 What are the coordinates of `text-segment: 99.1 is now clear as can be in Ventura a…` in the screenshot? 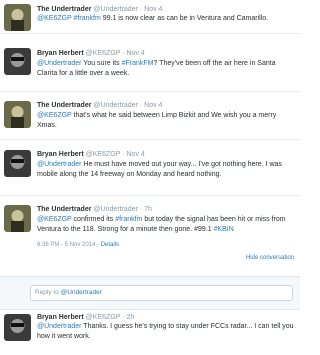 It's located at (184, 18).